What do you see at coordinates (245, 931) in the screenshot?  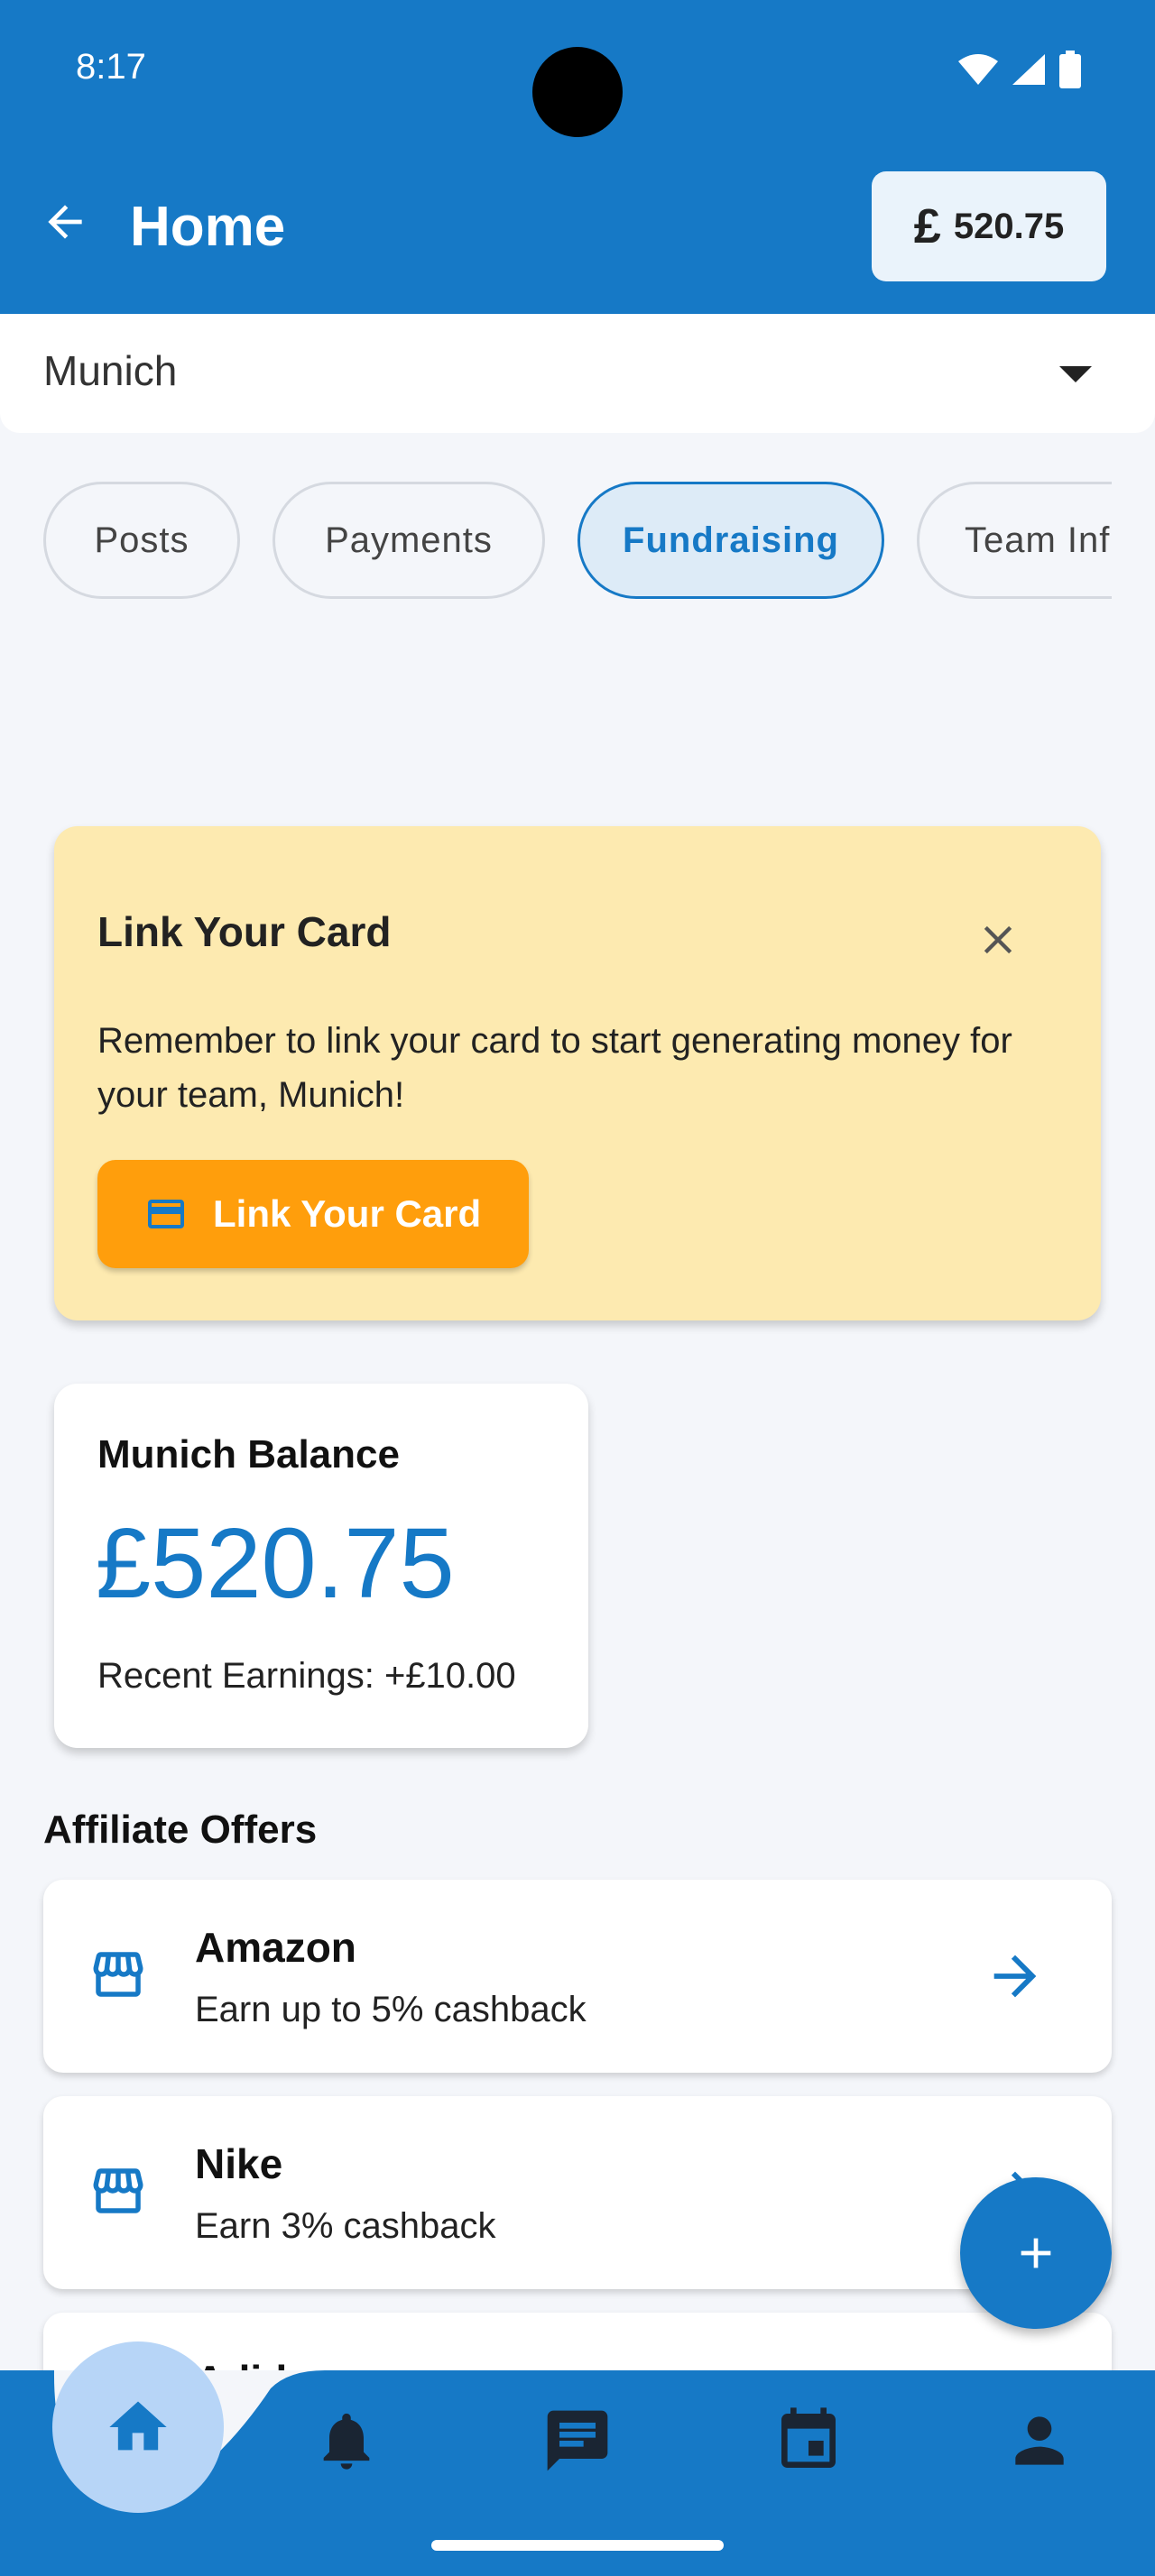 I see `banner-title: Link Your Card` at bounding box center [245, 931].